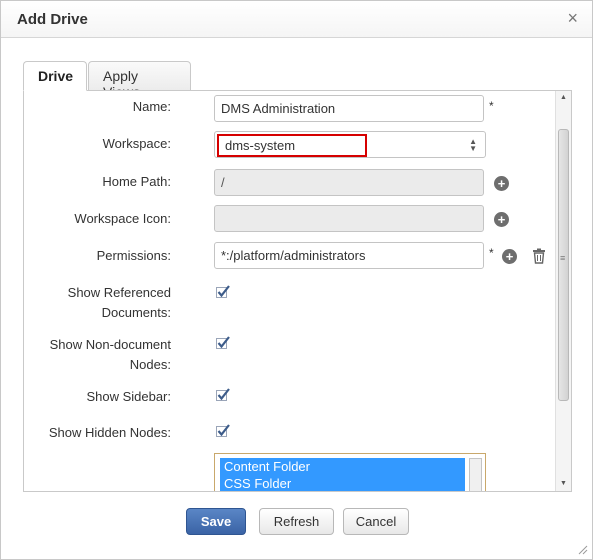 The height and width of the screenshot is (560, 593). Describe the element at coordinates (223, 343) in the screenshot. I see `show-non-document-nodes-checkbox` at that location.